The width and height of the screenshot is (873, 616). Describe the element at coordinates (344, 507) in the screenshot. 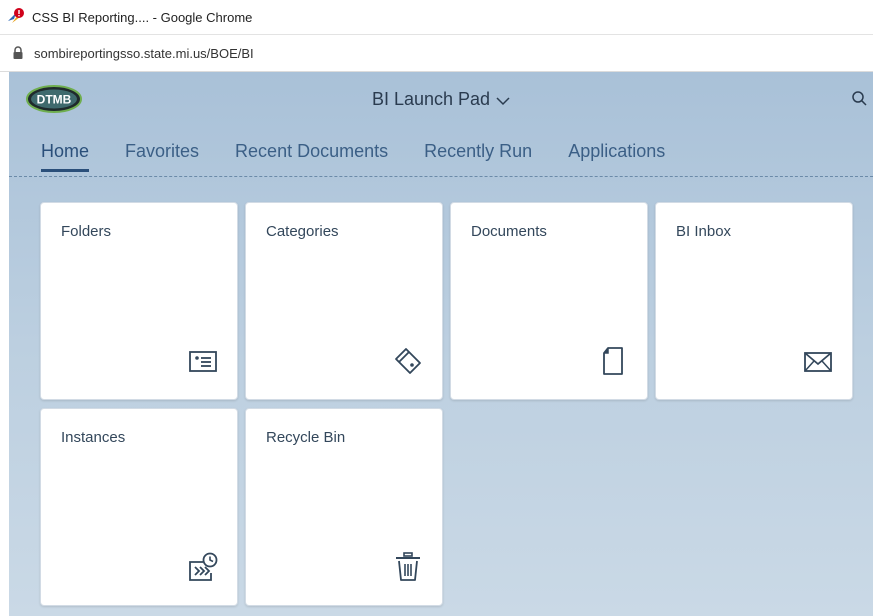

I see `tile-recycle-bin: Recycle Bin` at that location.